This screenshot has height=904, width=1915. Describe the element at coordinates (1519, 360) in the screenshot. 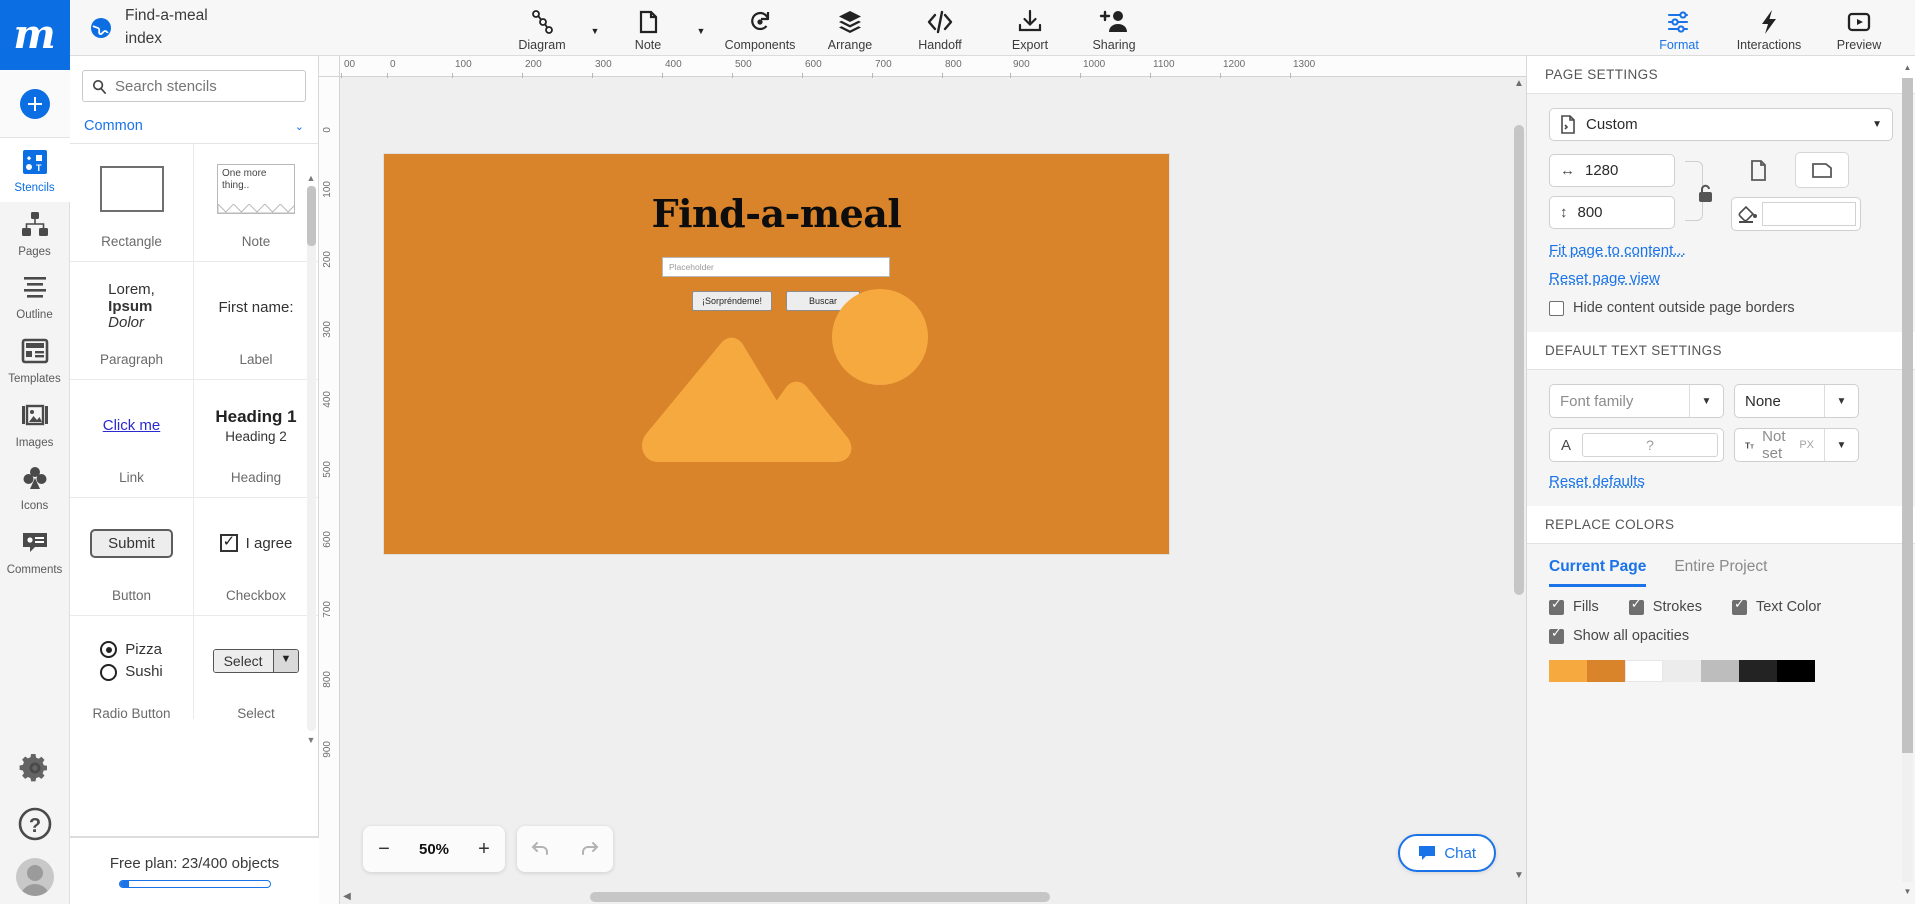

I see `canvas-vertical-scroll-thumb` at that location.